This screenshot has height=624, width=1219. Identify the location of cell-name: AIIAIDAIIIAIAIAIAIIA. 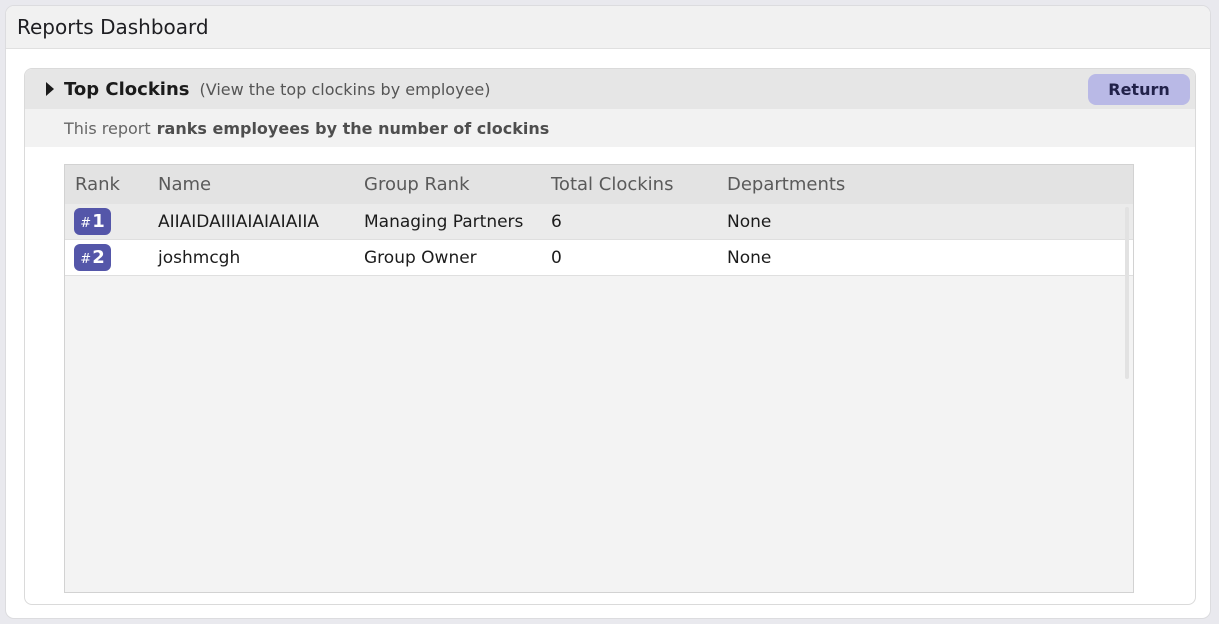
(238, 221).